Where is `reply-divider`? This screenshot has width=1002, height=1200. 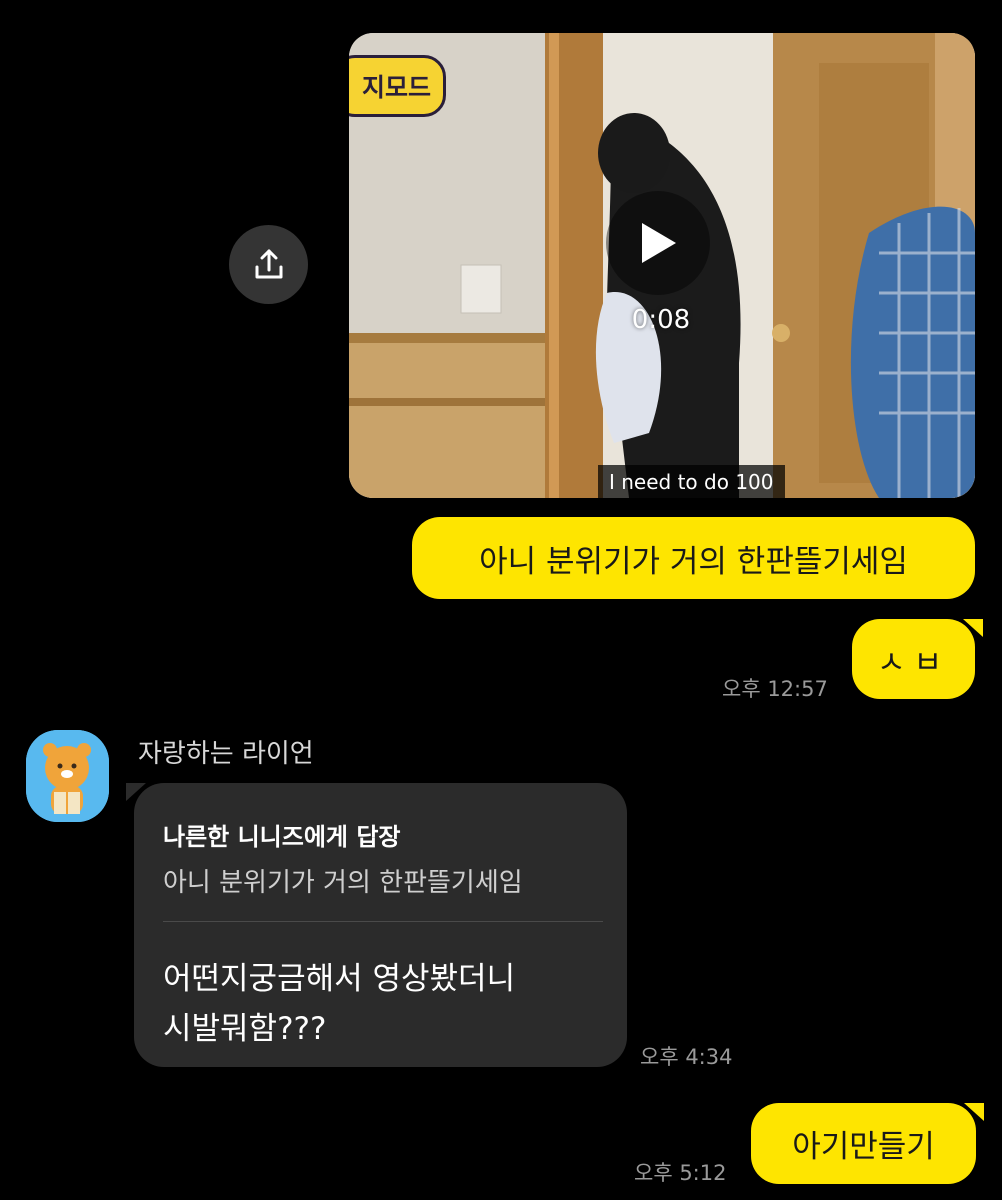
reply-divider is located at coordinates (383, 921).